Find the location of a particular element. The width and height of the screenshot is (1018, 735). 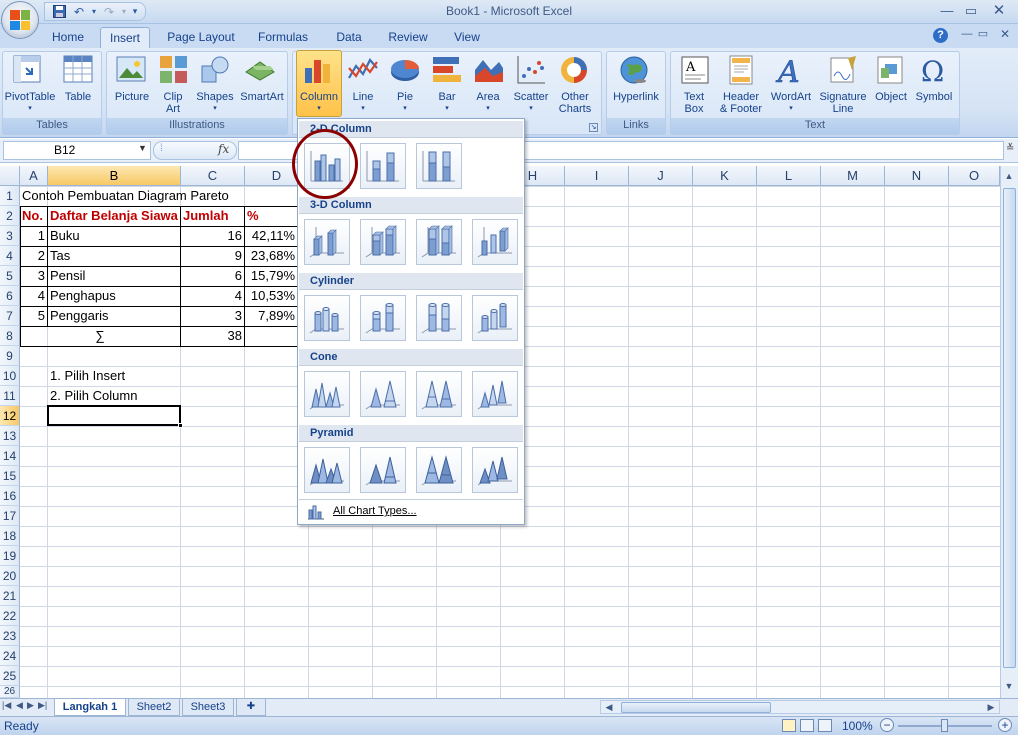

row-header-1: 1 is located at coordinates (10, 196).